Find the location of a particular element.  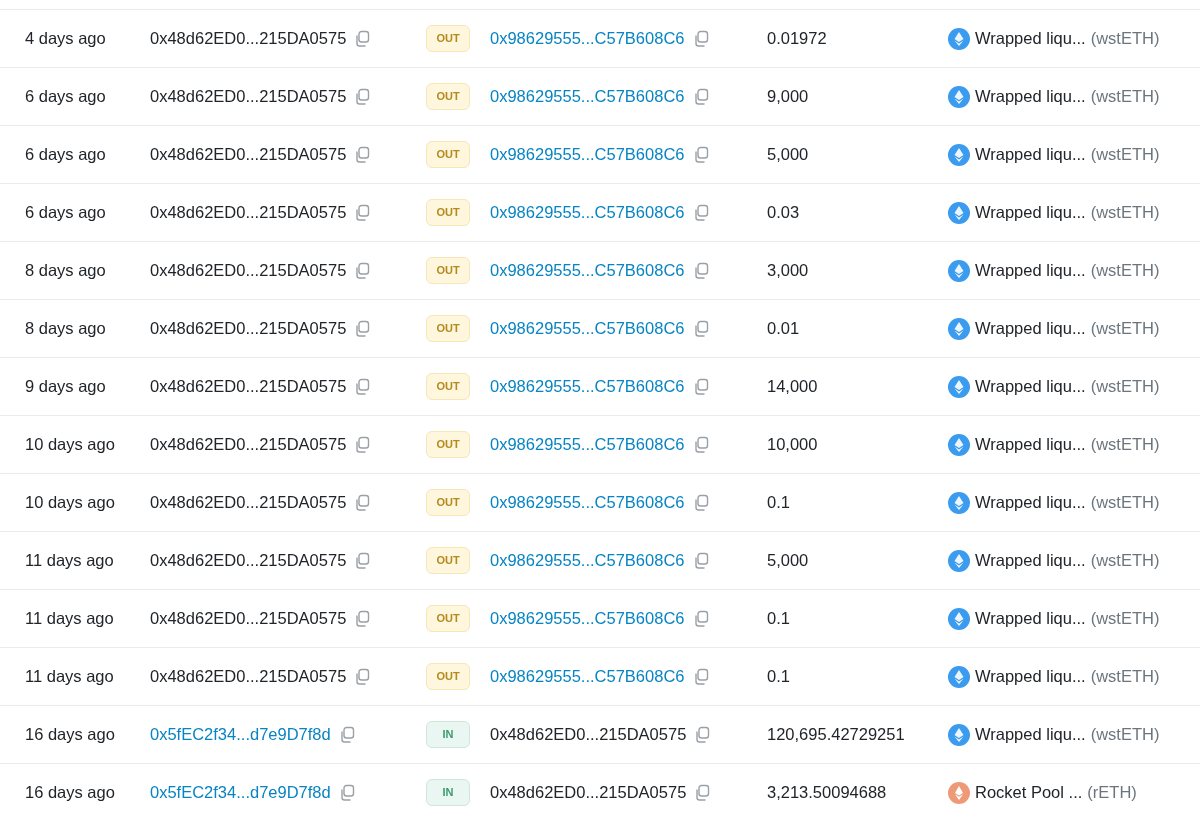

amount-text: 0.1 is located at coordinates (778, 676).